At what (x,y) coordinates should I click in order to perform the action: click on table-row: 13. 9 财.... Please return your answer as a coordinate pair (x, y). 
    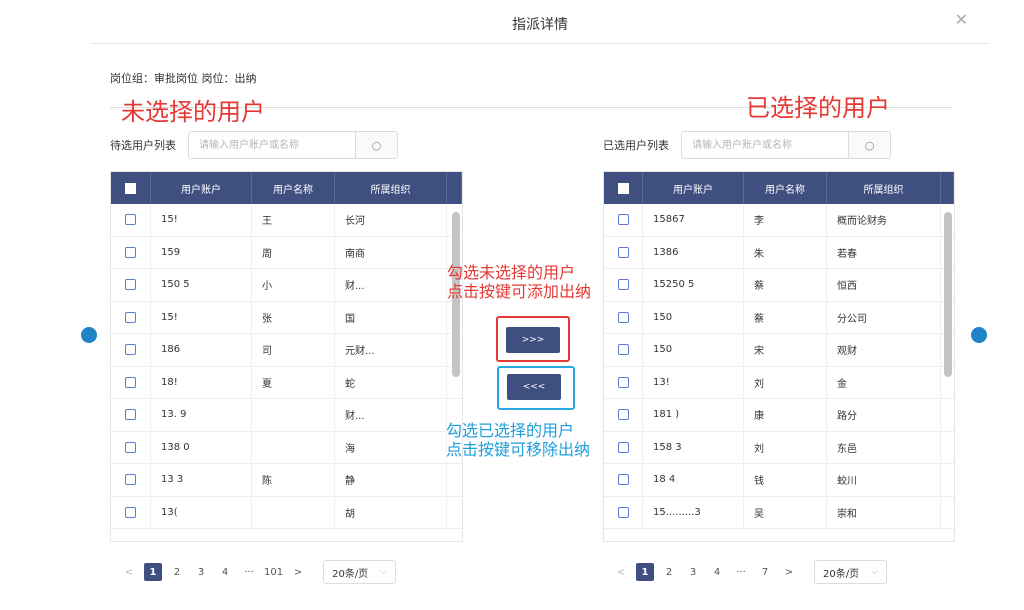
    Looking at the image, I should click on (286, 415).